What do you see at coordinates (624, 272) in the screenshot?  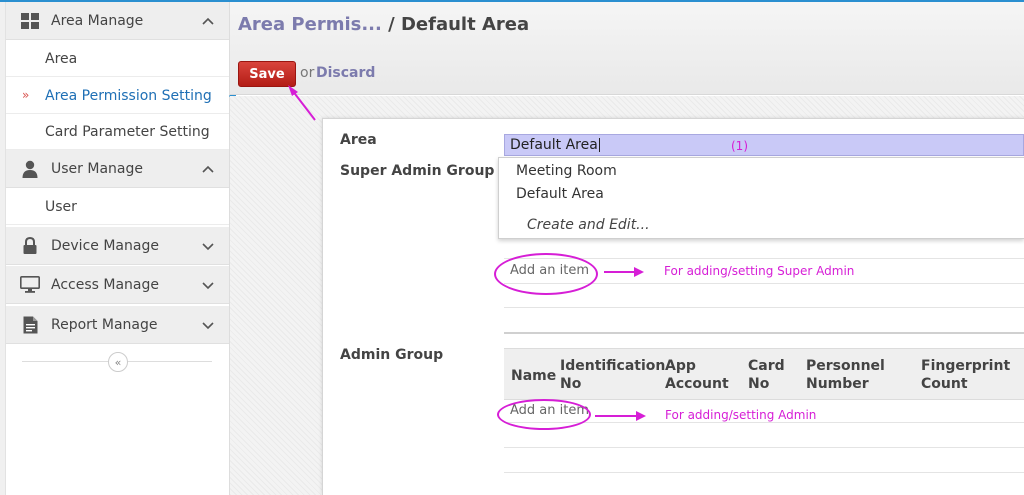 I see `arrow-super-admin-icon` at bounding box center [624, 272].